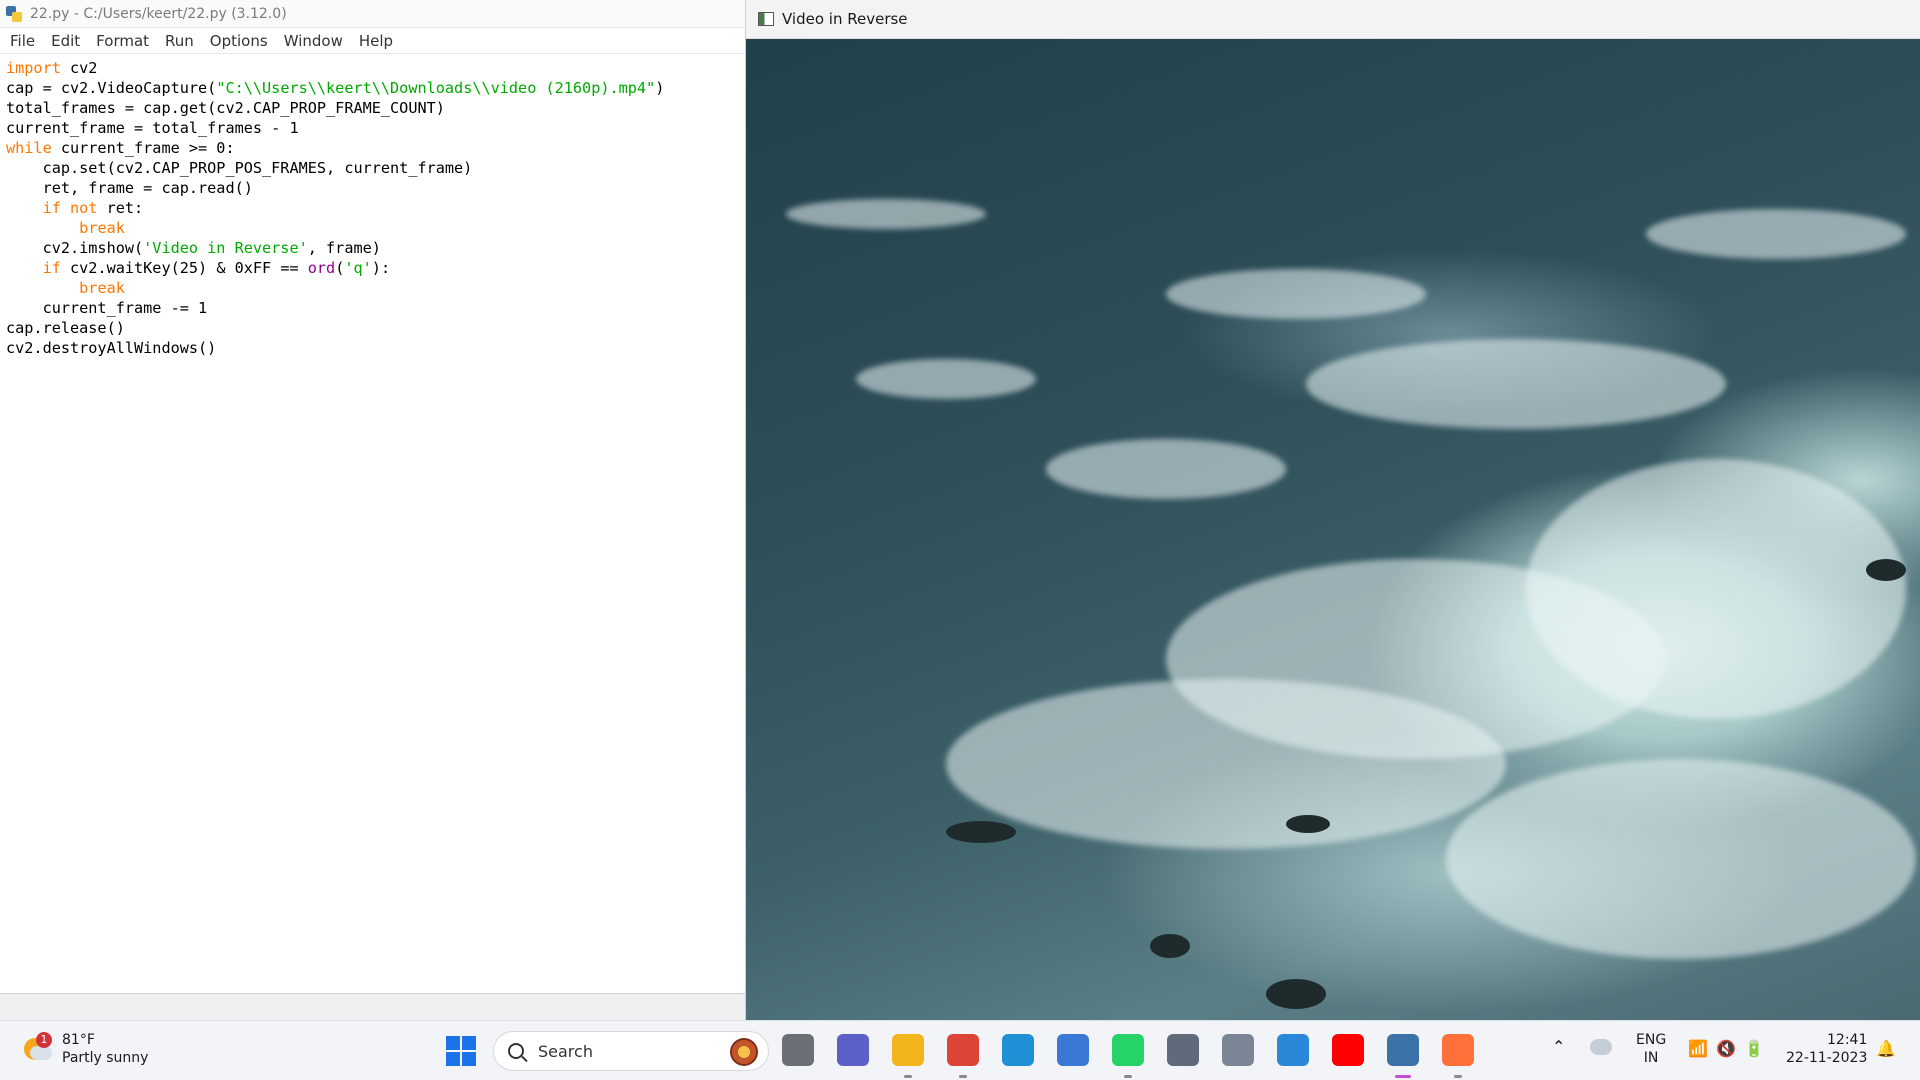 Image resolution: width=1920 pixels, height=1080 pixels. What do you see at coordinates (372, 128) in the screenshot?
I see `code-line: current_frame = total_frames - 1` at bounding box center [372, 128].